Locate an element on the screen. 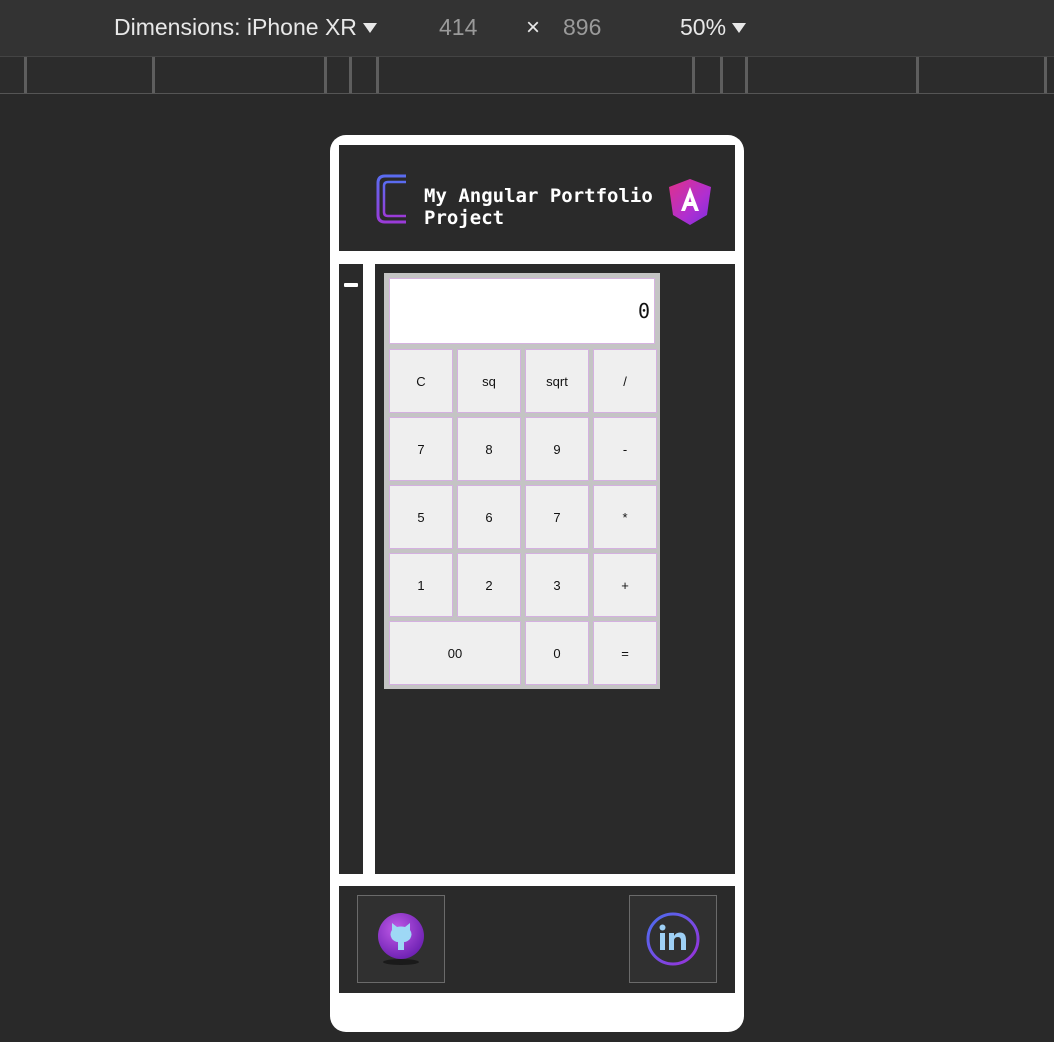 The height and width of the screenshot is (1042, 1054). device-select-label: Dimensions: iPhone XR is located at coordinates (235, 27).